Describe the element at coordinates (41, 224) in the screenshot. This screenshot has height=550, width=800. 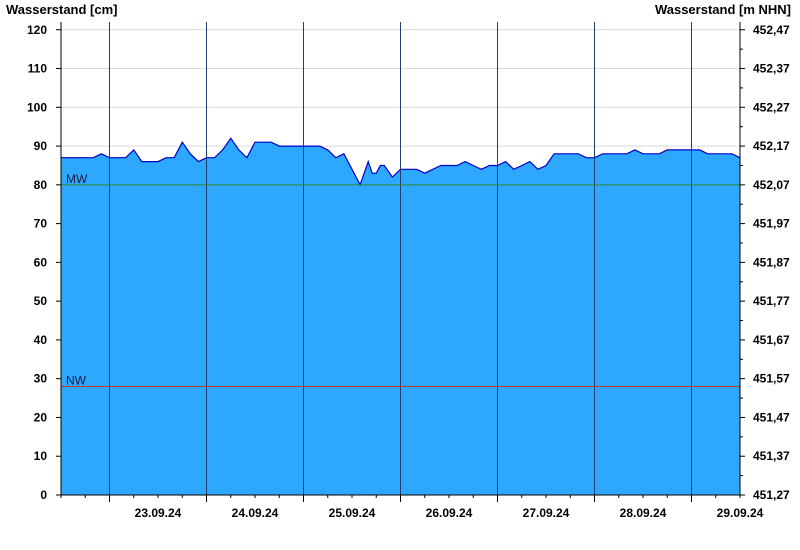
I see `y-left-tick-label-7: 70` at that location.